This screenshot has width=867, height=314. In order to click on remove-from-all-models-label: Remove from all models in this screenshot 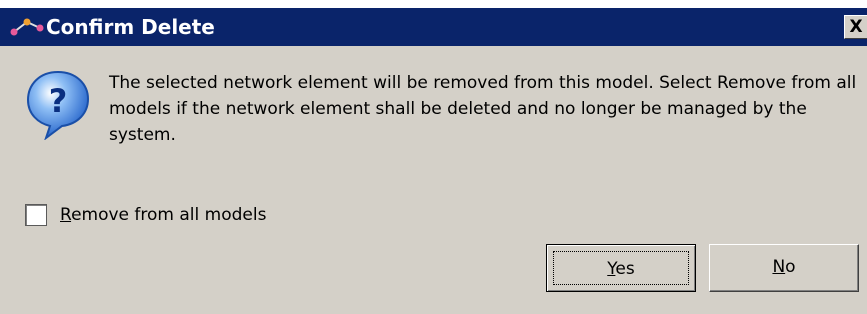, I will do `click(163, 215)`.